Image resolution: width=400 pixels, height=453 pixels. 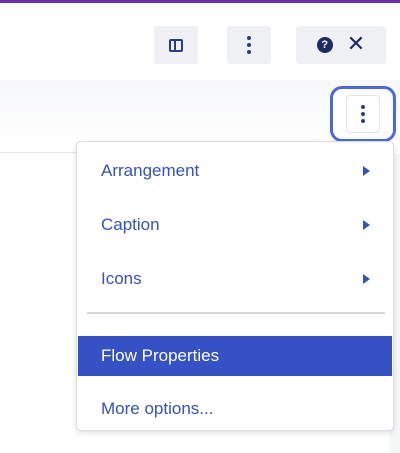 What do you see at coordinates (324, 45) in the screenshot?
I see `question-circle-icon: ?` at bounding box center [324, 45].